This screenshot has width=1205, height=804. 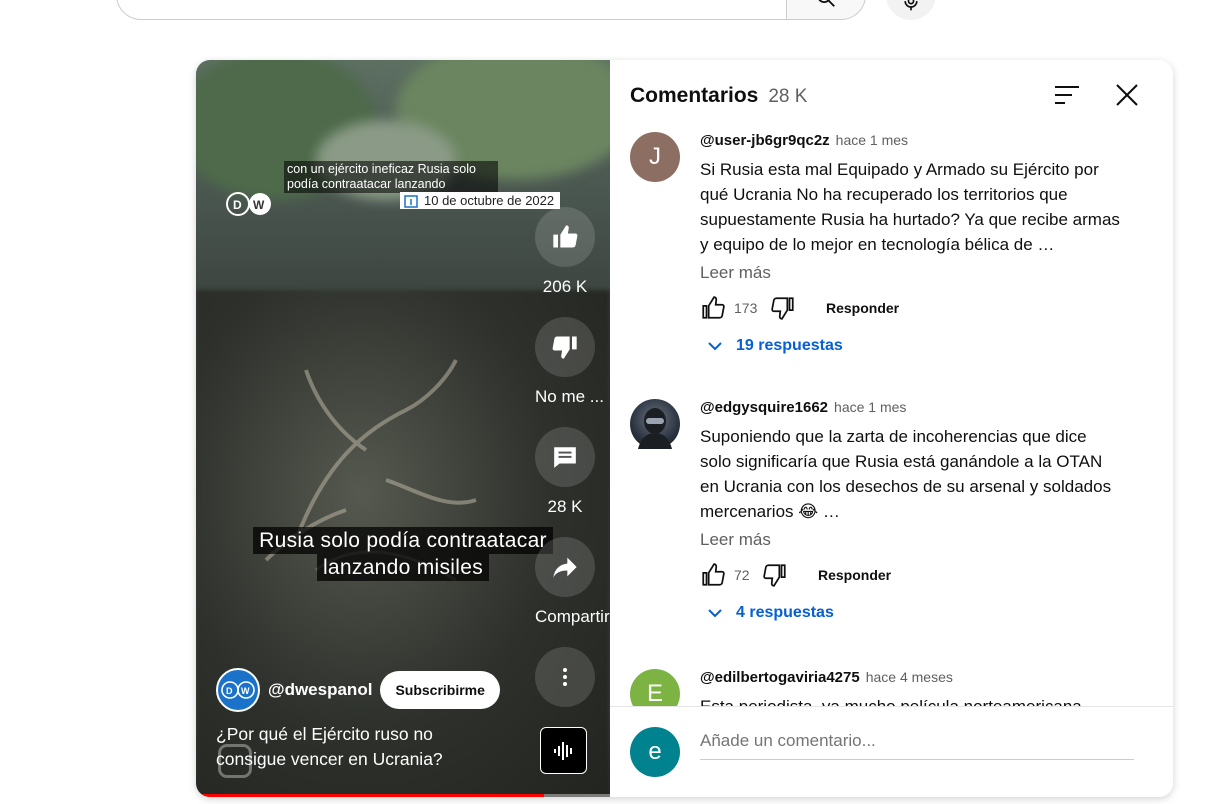 I want to click on like-action: 206 K, so click(x=565, y=252).